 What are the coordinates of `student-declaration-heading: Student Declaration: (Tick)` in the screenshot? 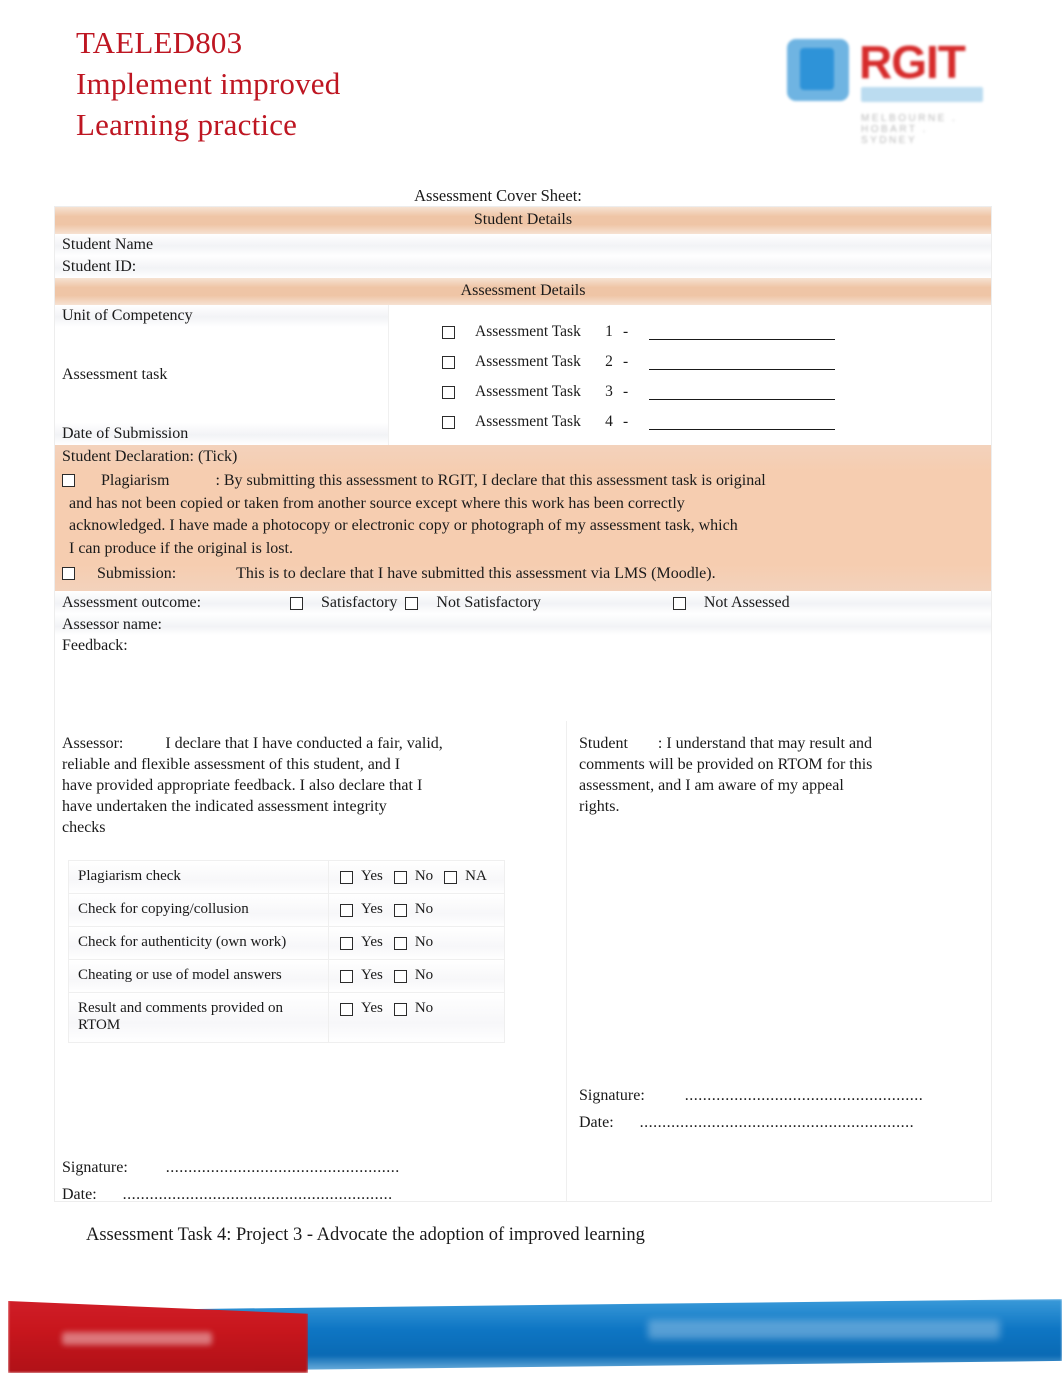 It's located at (150, 456).